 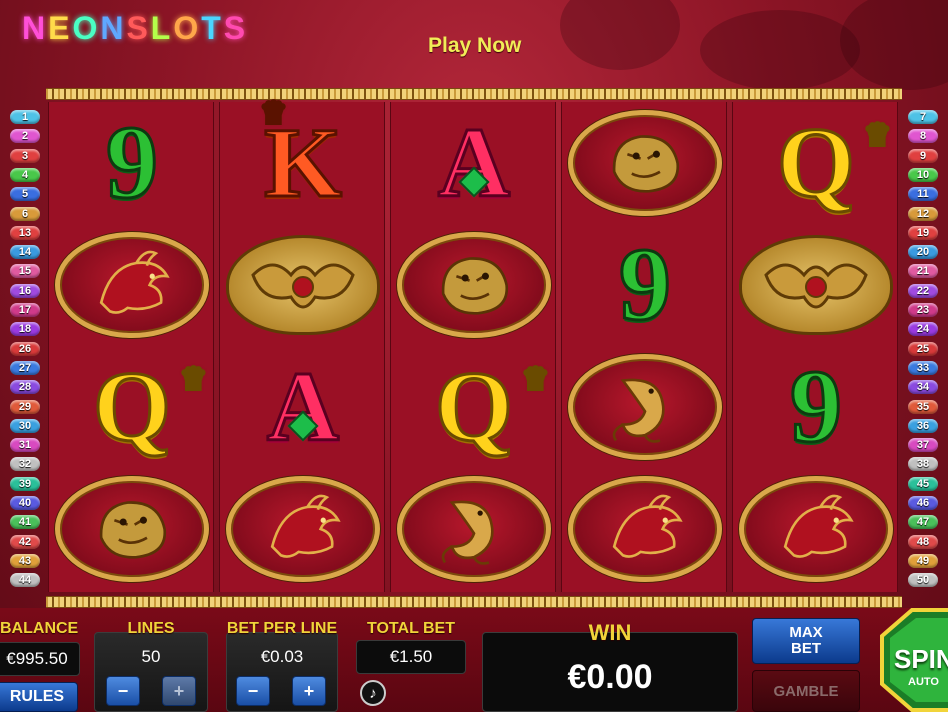 I want to click on payline-48: 48, so click(x=923, y=541).